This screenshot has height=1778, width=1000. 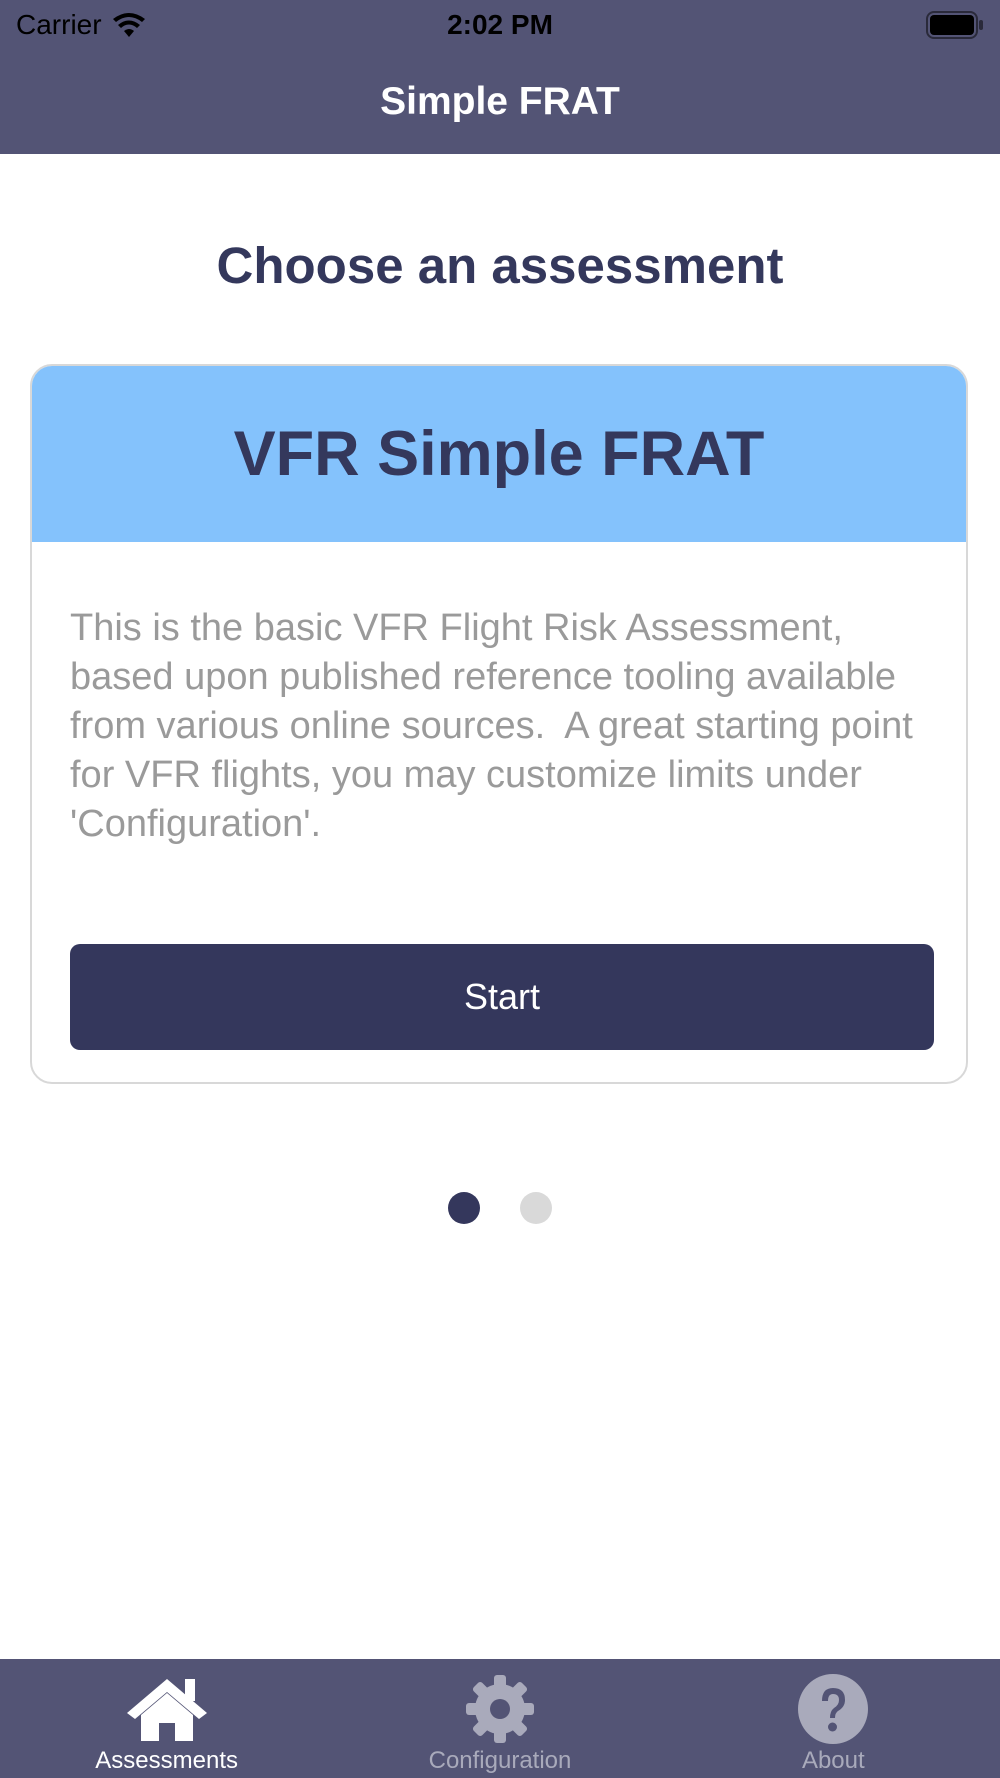 I want to click on tab-configuration: Configuration, so click(x=499, y=1718).